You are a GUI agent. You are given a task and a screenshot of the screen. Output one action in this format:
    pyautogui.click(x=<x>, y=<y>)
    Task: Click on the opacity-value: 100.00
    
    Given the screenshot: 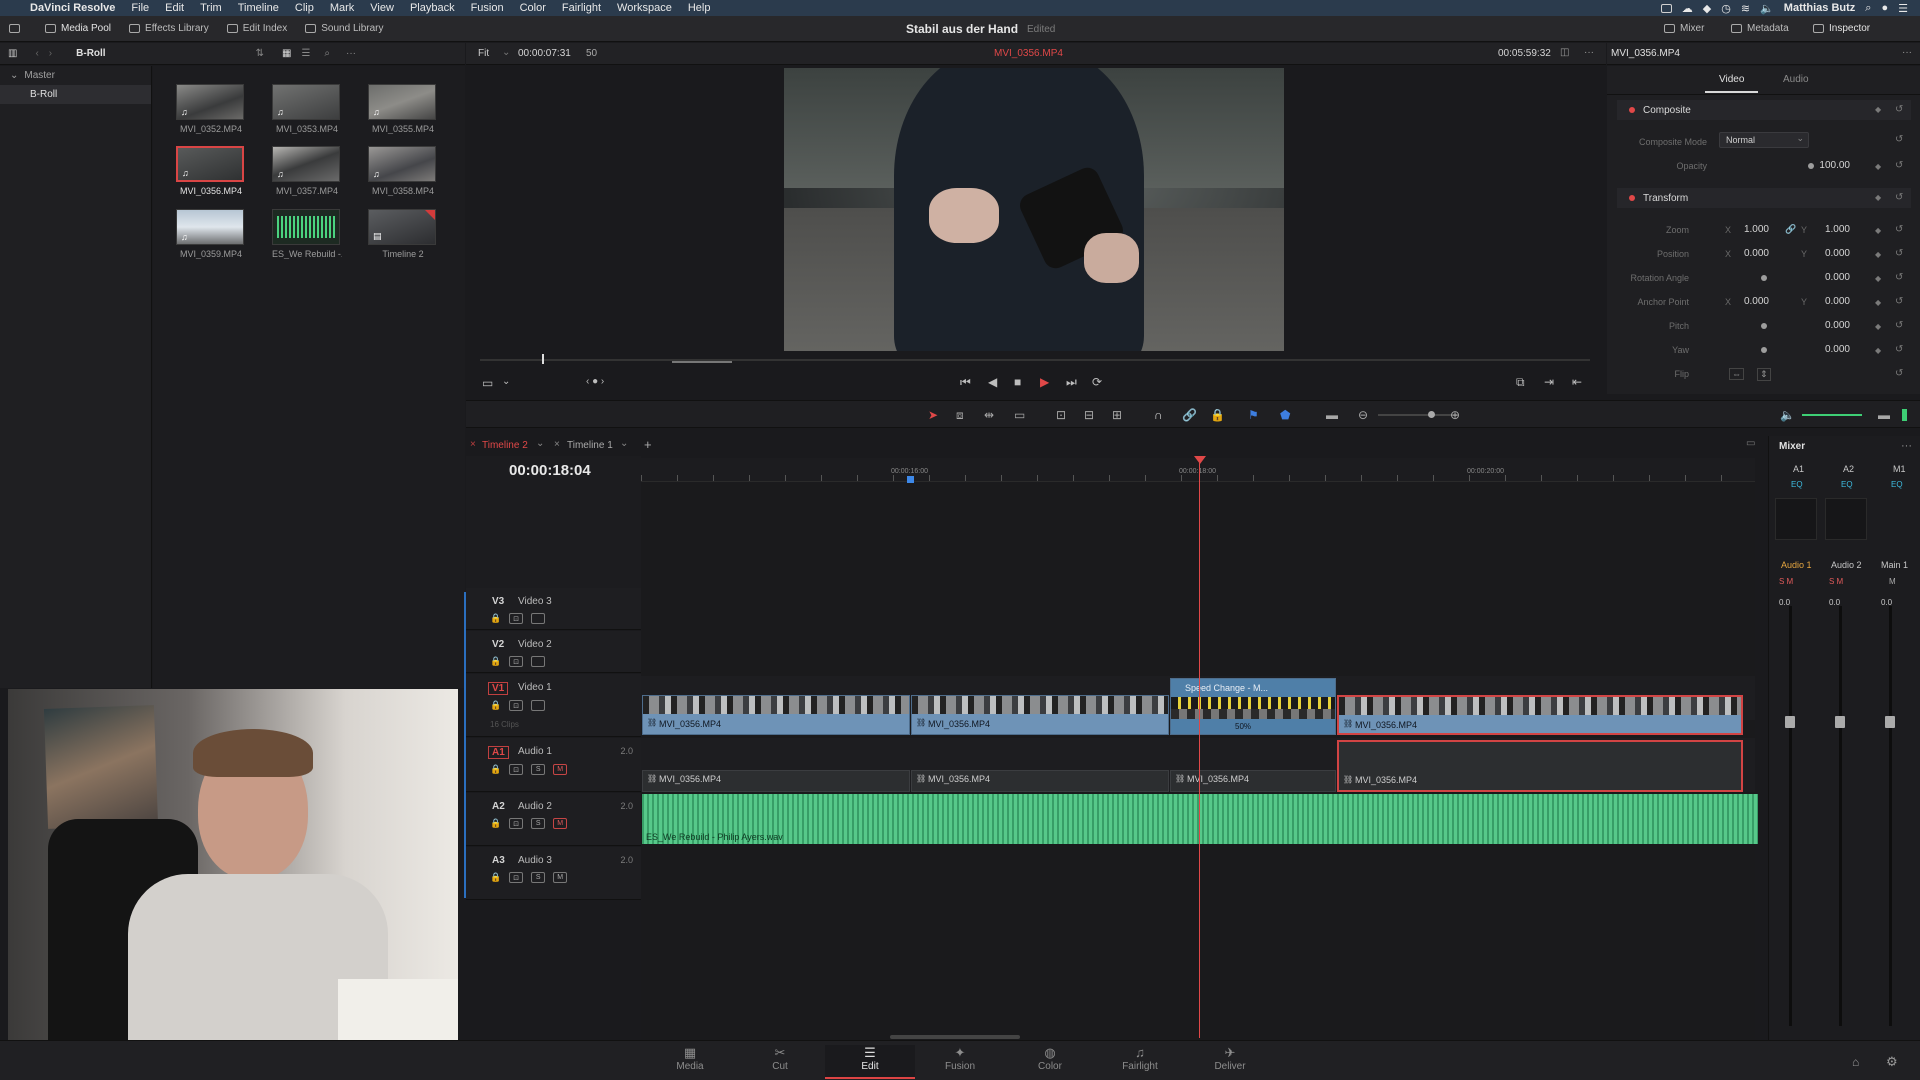 What is the action you would take?
    pyautogui.click(x=1830, y=165)
    